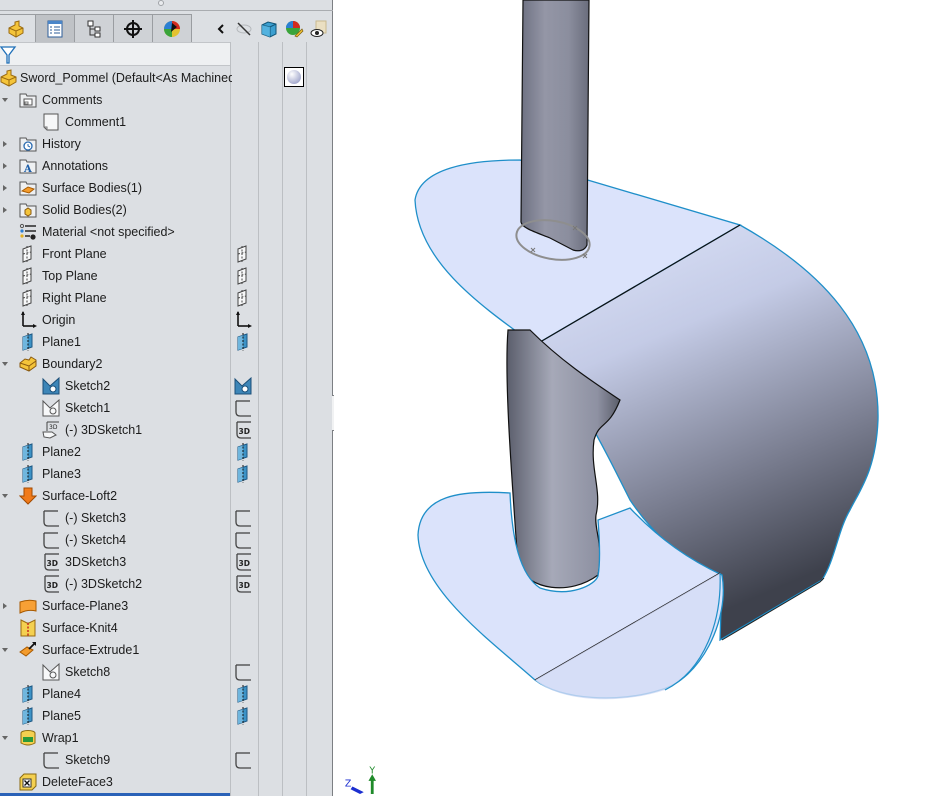  Describe the element at coordinates (243, 320) in the screenshot. I see `tree-item-status-origin-icon` at that location.